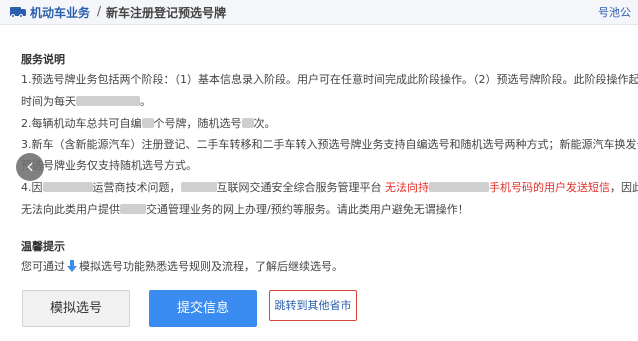 Image resolution: width=638 pixels, height=341 pixels. Describe the element at coordinates (136, 187) in the screenshot. I see `text-segment: 运营商技术问题，` at that location.